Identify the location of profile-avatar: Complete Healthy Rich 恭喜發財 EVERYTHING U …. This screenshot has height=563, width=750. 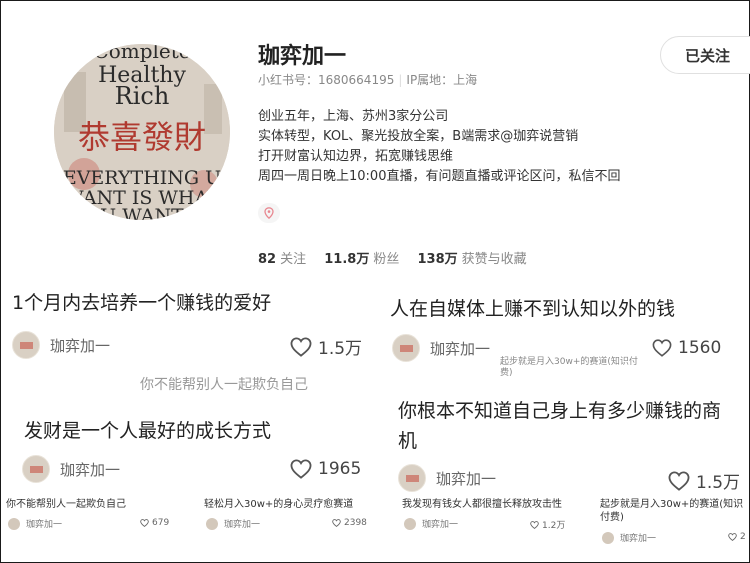
(142, 132).